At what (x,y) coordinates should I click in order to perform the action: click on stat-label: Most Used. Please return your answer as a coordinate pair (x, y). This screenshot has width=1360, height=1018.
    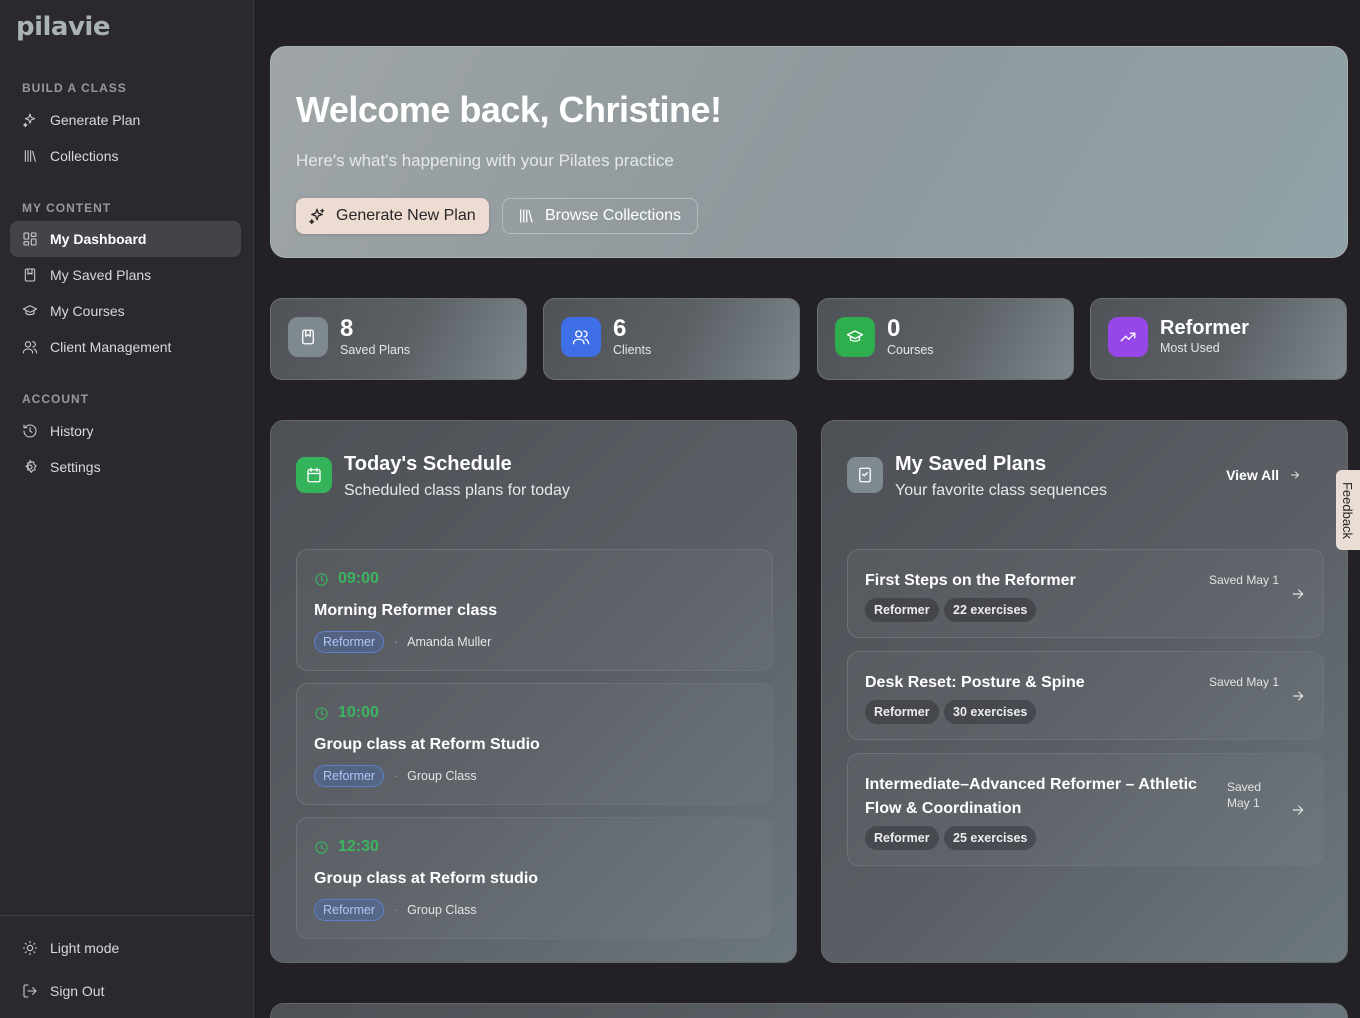
    Looking at the image, I should click on (1190, 348).